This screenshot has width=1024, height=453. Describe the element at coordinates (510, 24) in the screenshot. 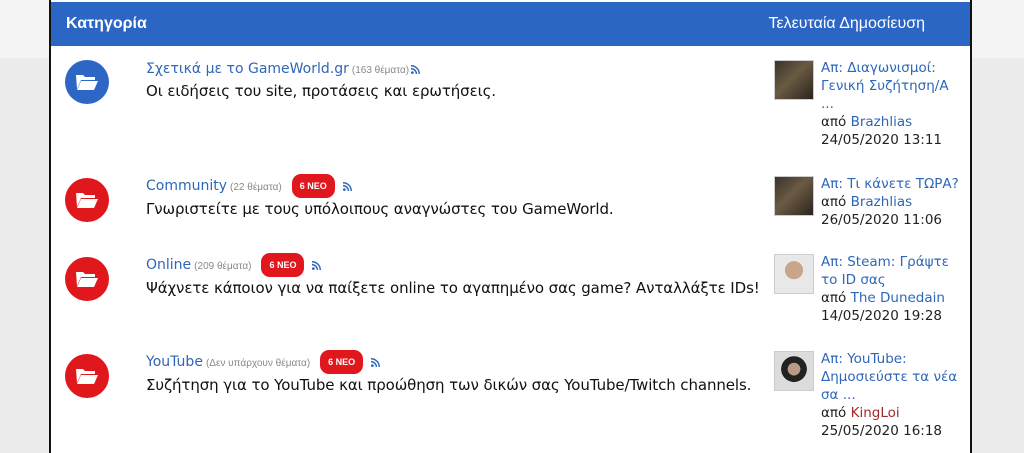

I see `table-header: Κατηγορία Τελευταία Δημοσίευση` at that location.